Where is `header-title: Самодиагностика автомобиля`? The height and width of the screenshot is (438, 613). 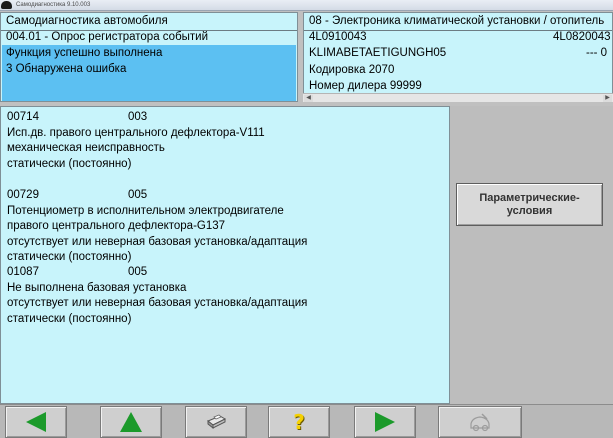 header-title: Самодиагностика автомобиля is located at coordinates (87, 21).